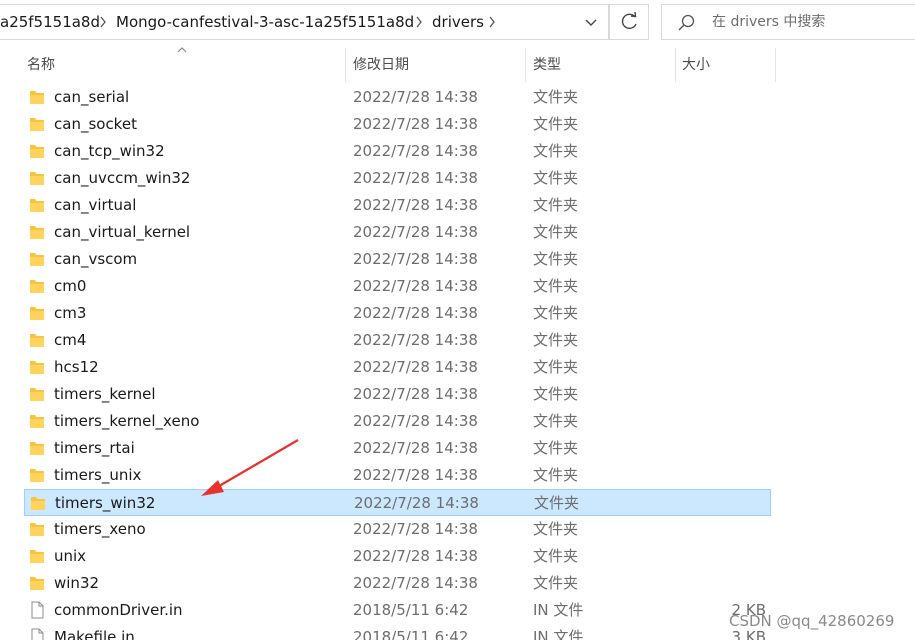  What do you see at coordinates (105, 503) in the screenshot?
I see `file-name: timers_win32` at bounding box center [105, 503].